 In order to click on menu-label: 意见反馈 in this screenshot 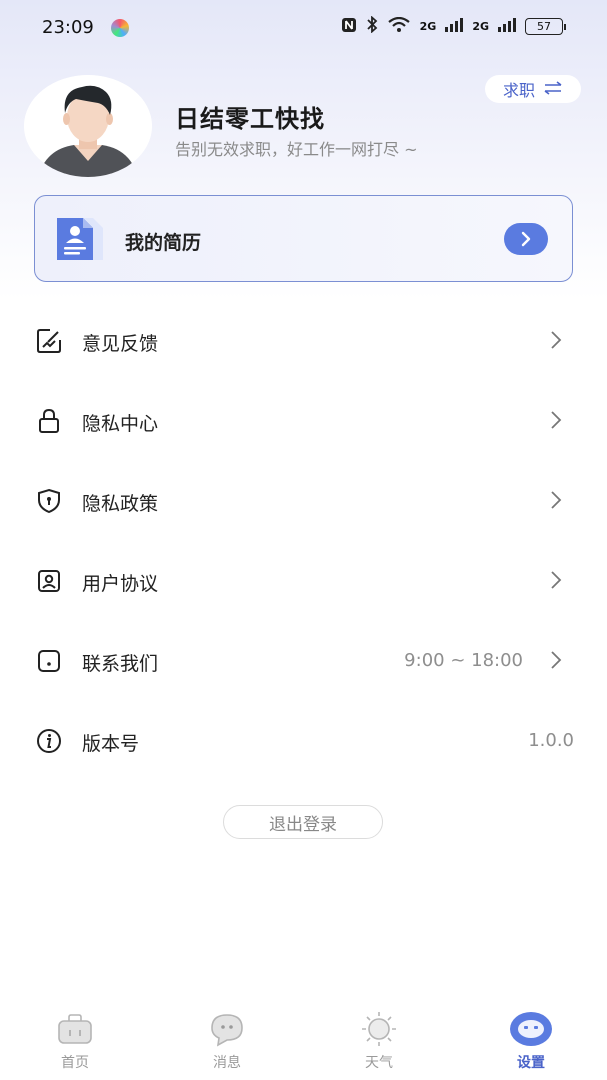, I will do `click(120, 344)`.